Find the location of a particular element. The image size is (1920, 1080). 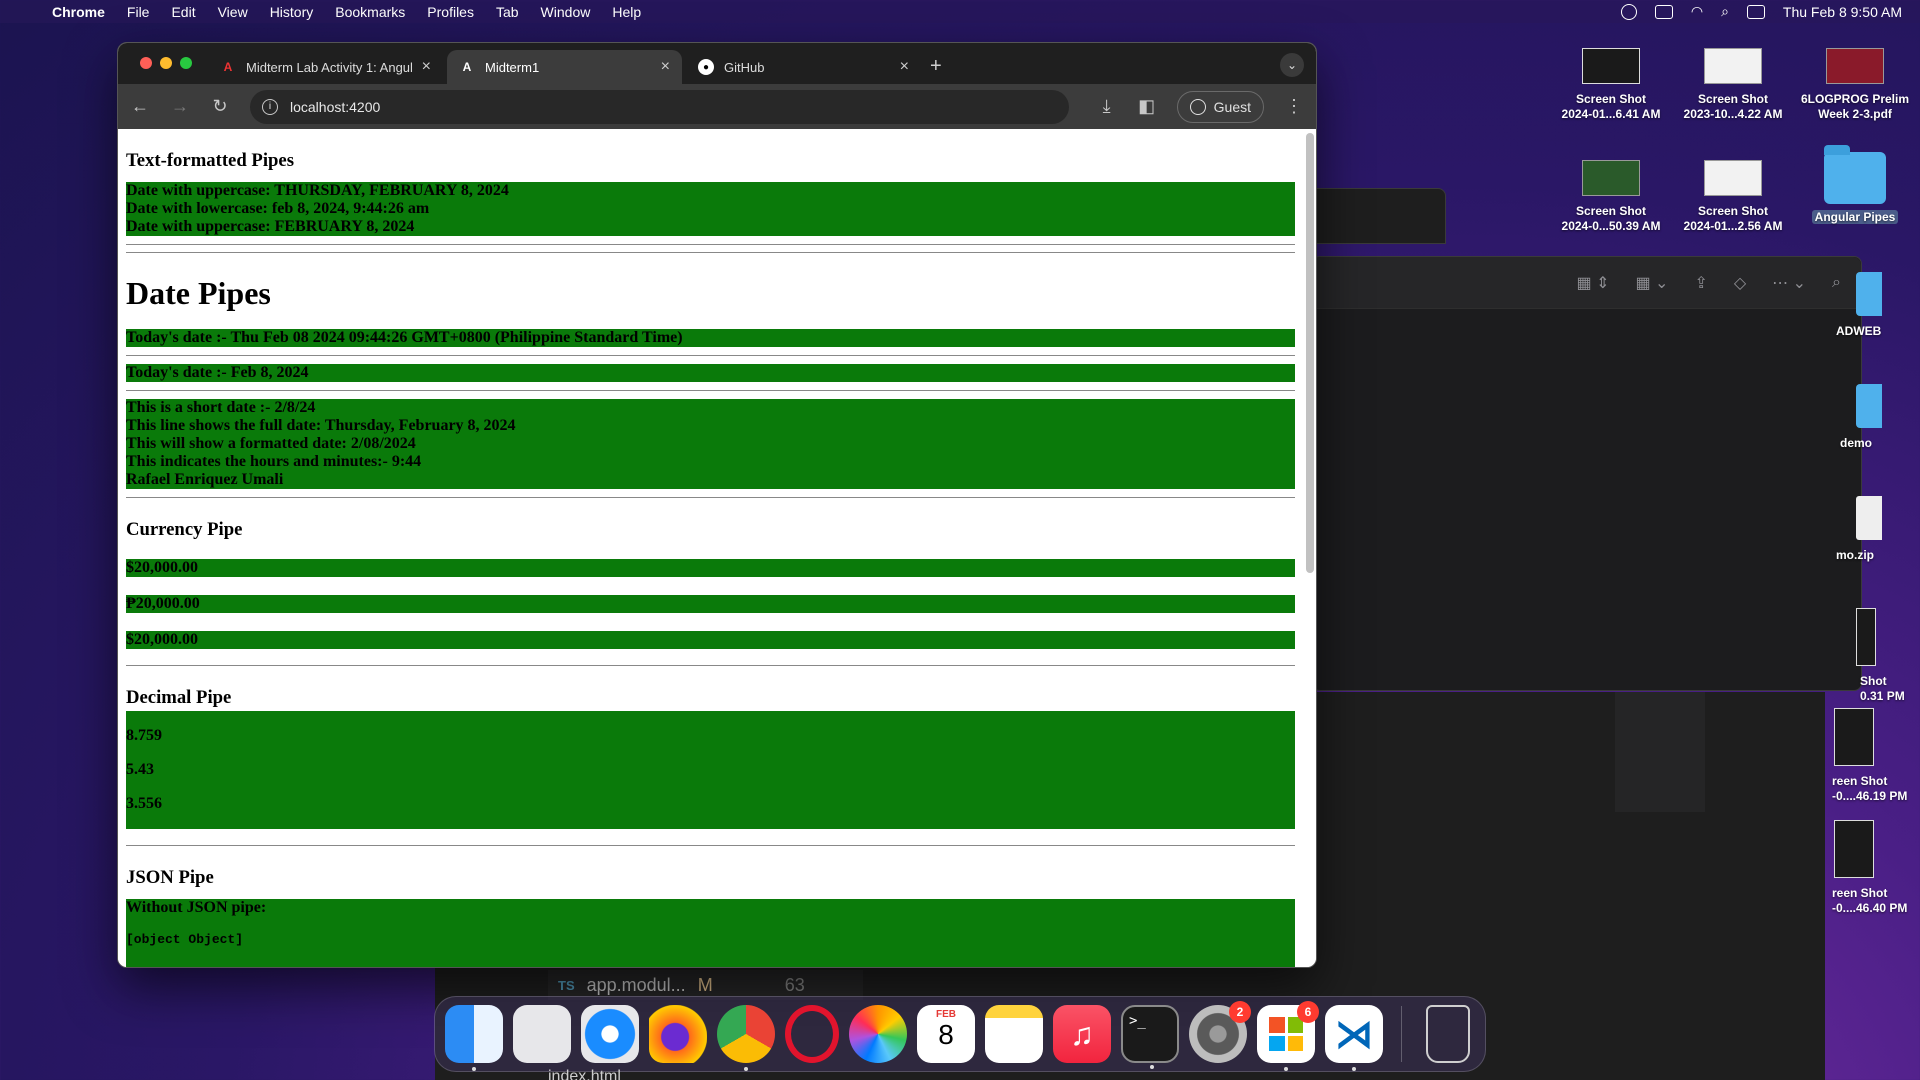

chrome-icon is located at coordinates (746, 1038).